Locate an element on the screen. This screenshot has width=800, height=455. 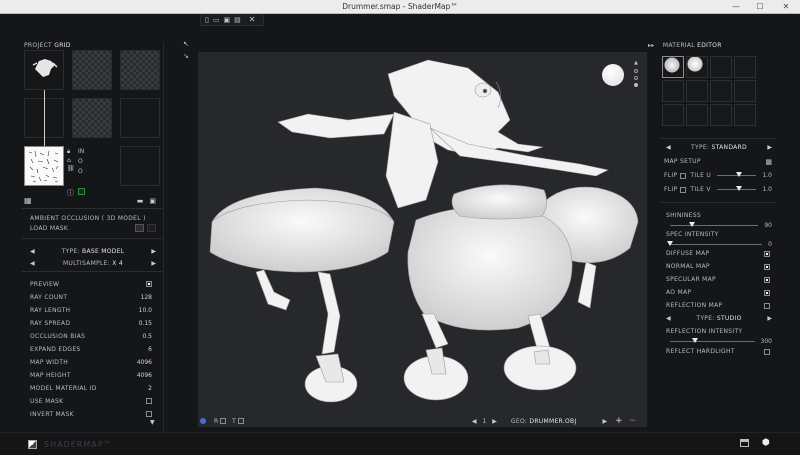
prev-geo-icon: ◀ is located at coordinates (474, 421).